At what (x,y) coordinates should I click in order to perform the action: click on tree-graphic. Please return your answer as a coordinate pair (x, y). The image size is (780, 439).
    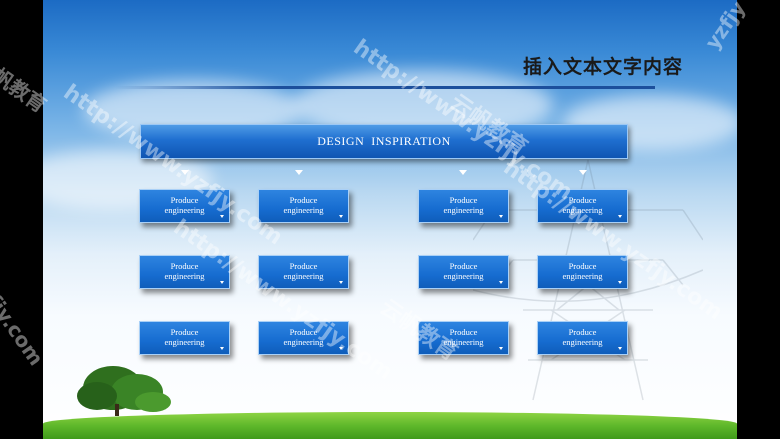
    Looking at the image, I should click on (124, 391).